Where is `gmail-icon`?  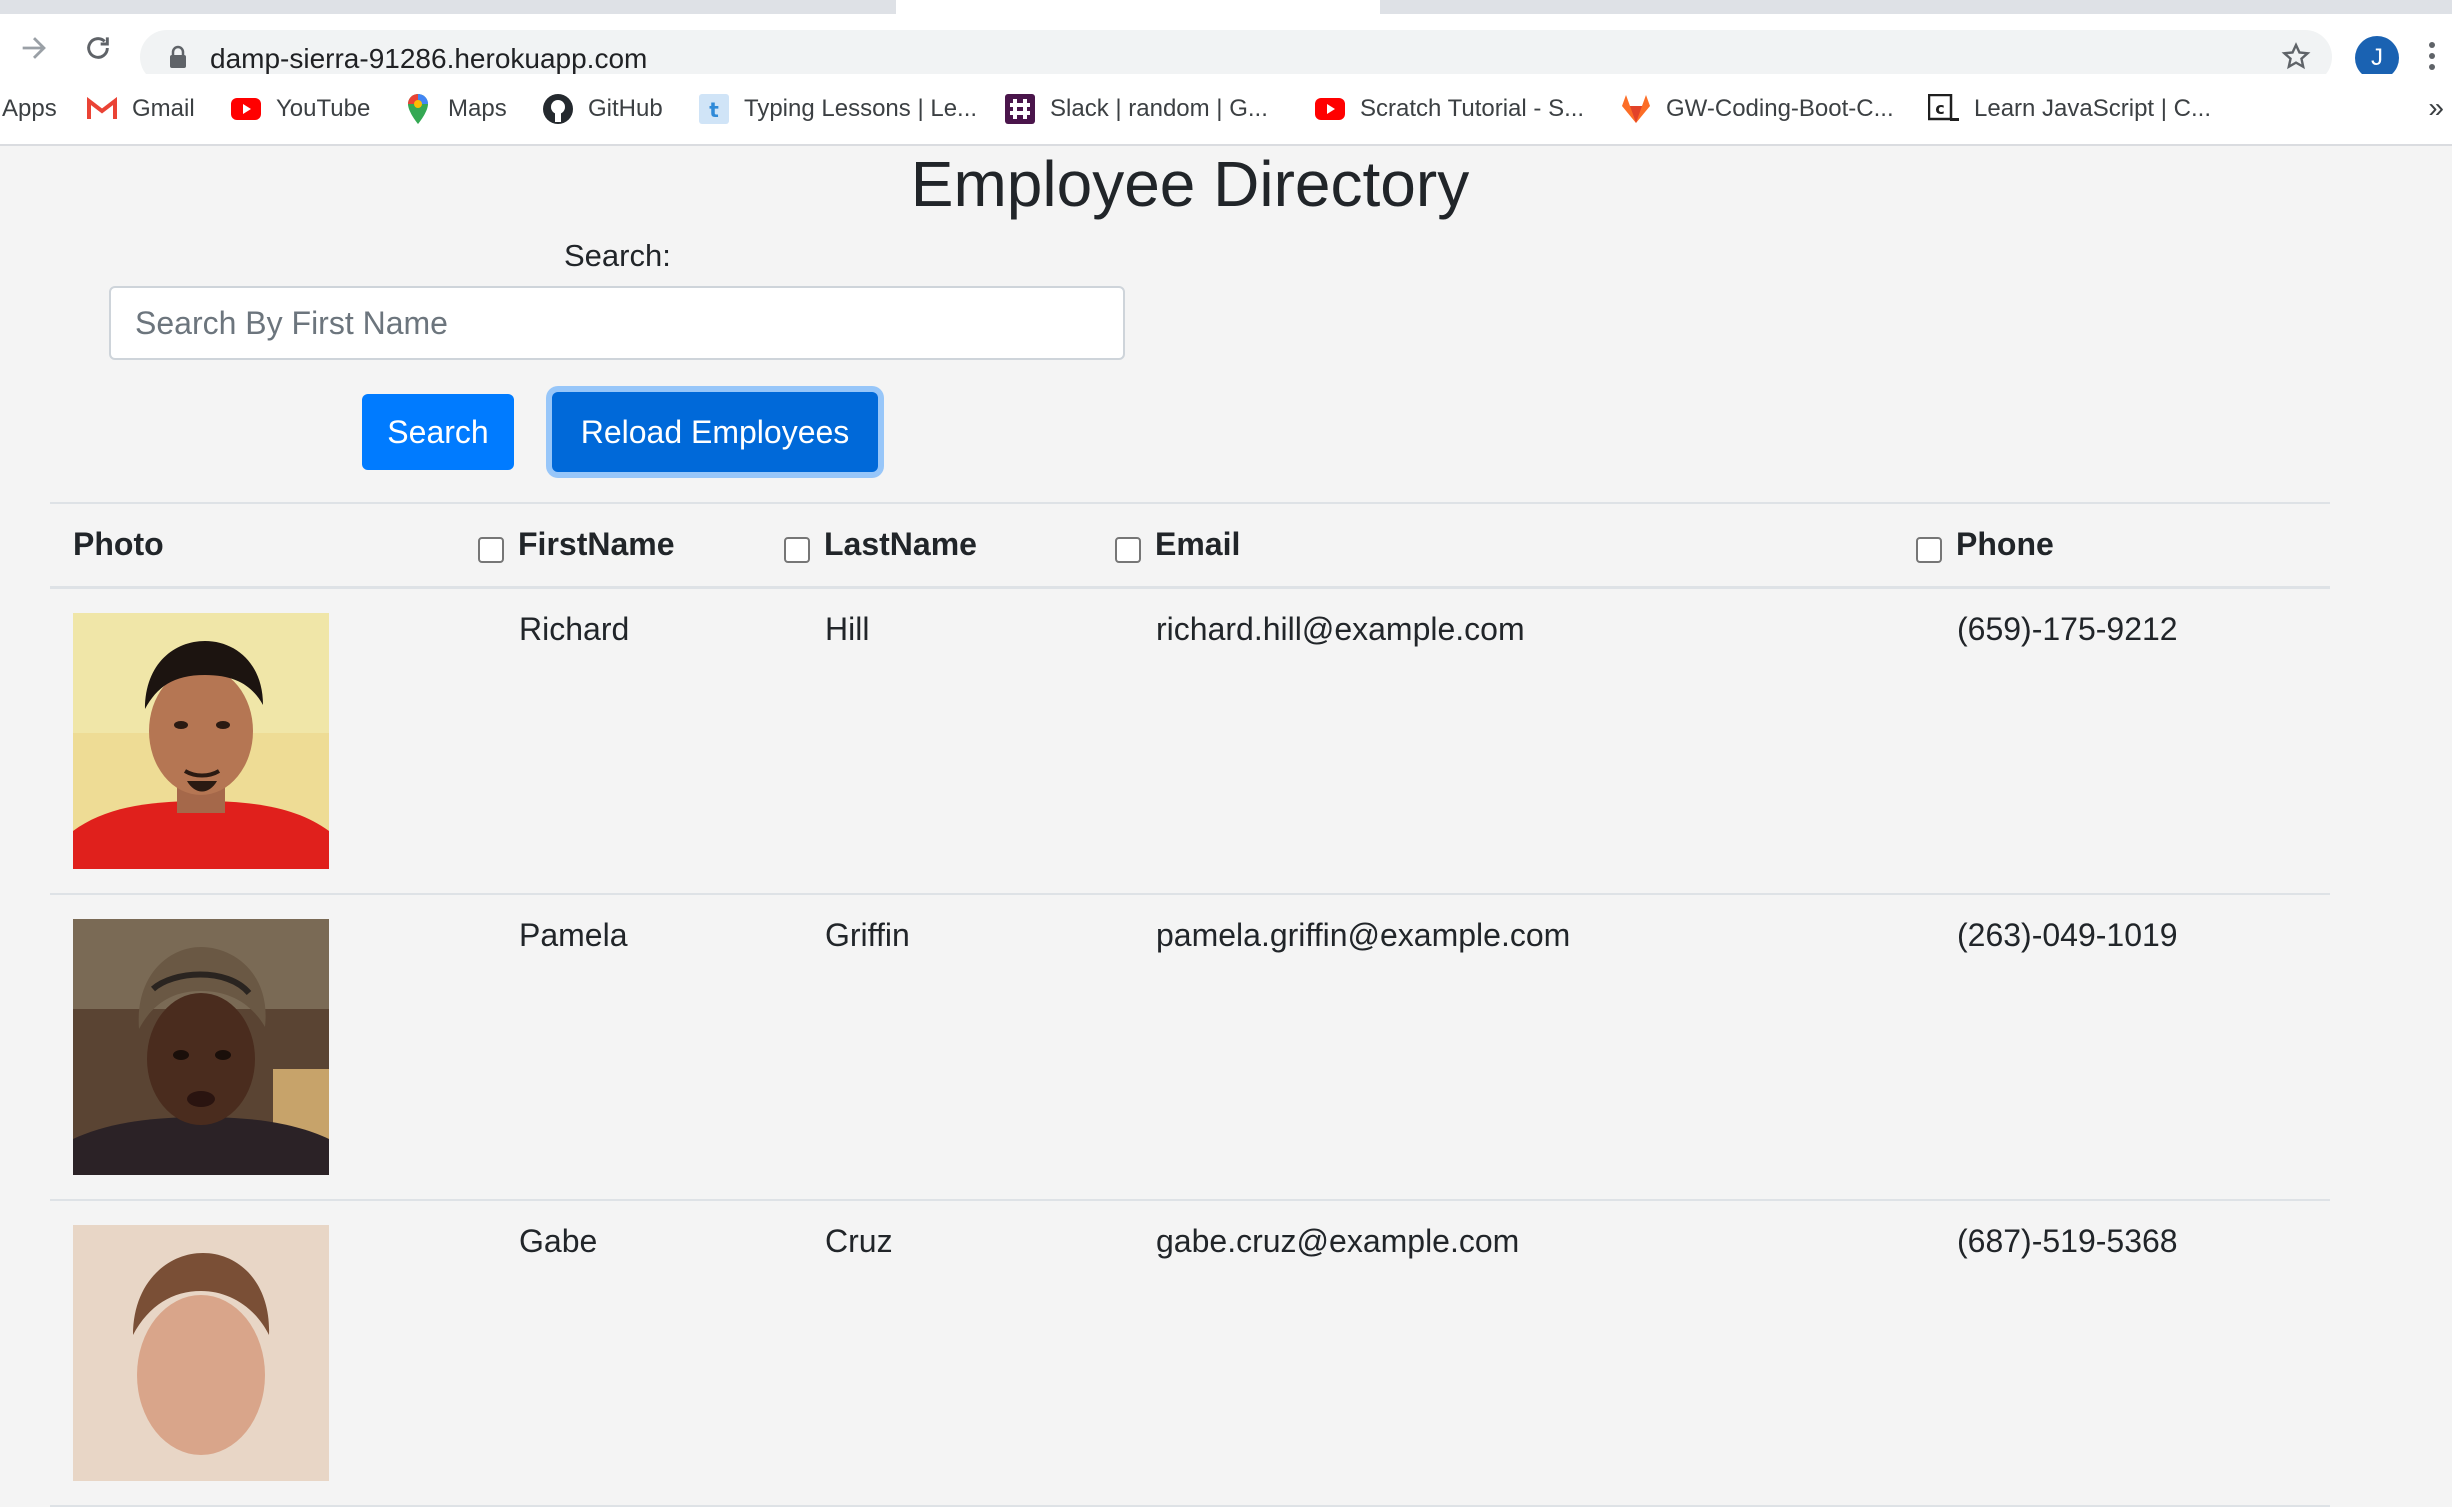
gmail-icon is located at coordinates (102, 109).